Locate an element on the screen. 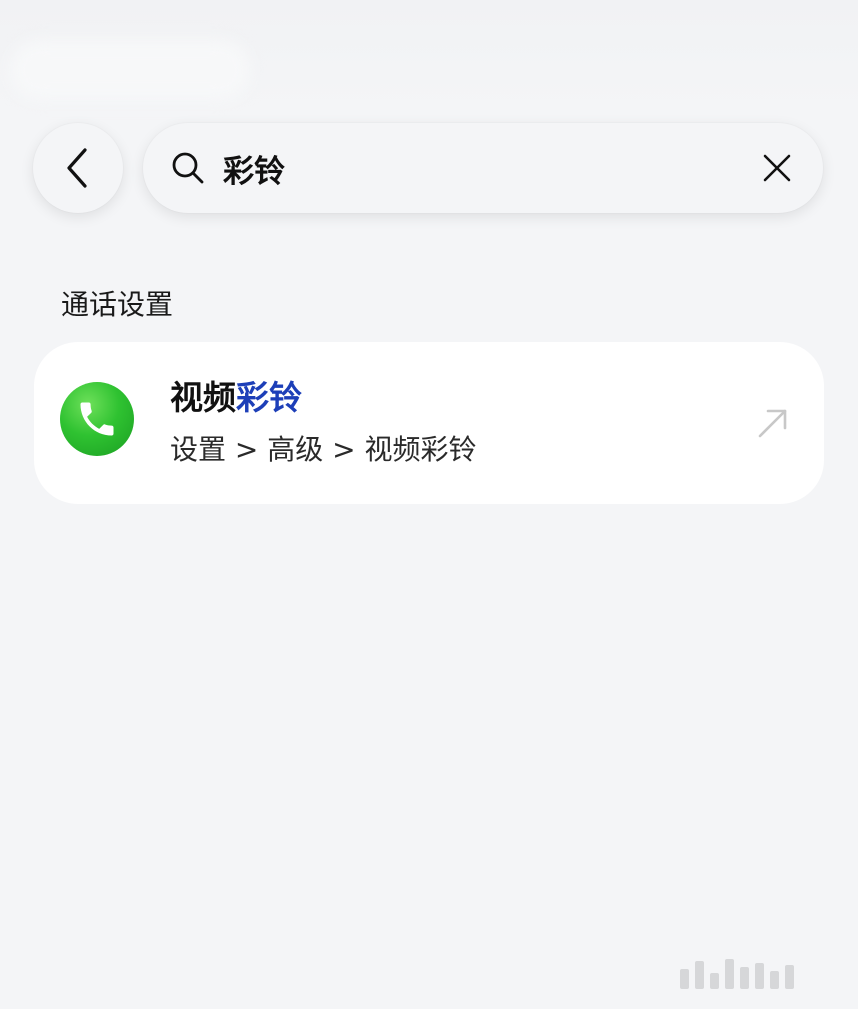 This screenshot has width=858, height=1009. result-title: 视频彩铃 is located at coordinates (236, 398).